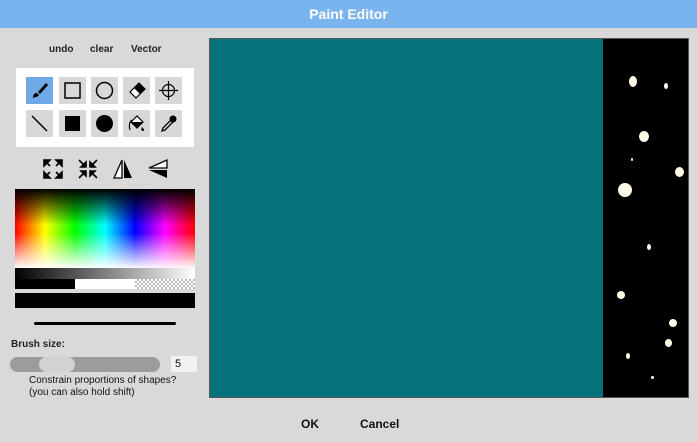 This screenshot has width=697, height=442. I want to click on title-bar: Paint Editor, so click(348, 14).